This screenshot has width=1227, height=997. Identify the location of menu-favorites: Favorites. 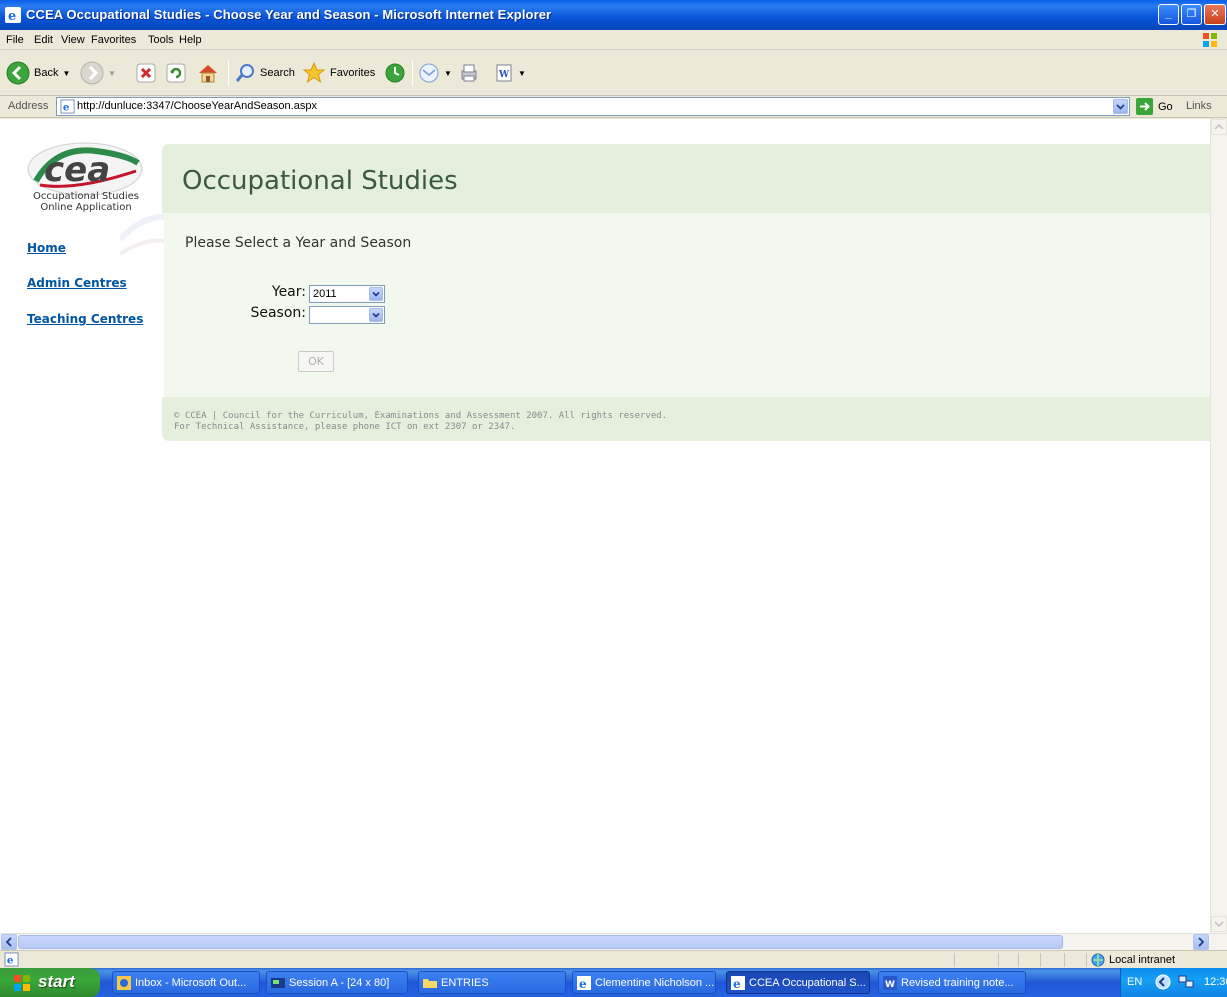
(113, 40).